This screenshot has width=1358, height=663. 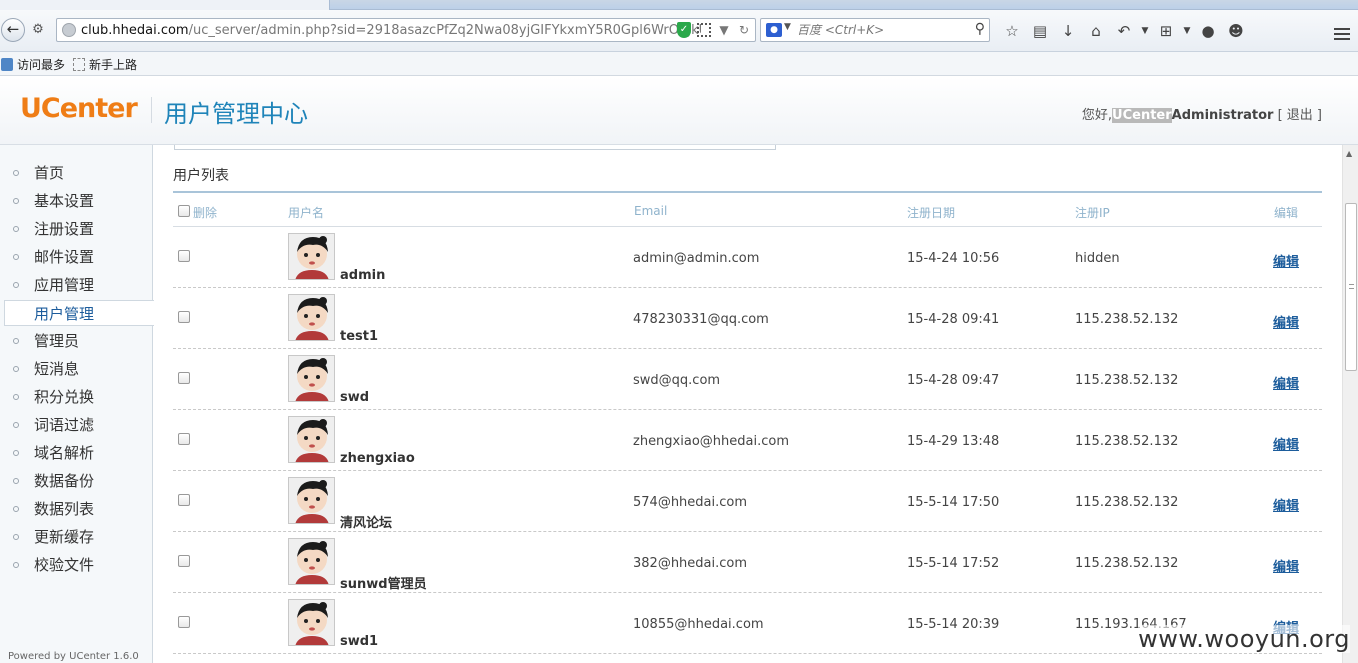 I want to click on crop-icon: ⊞, so click(x=1166, y=31).